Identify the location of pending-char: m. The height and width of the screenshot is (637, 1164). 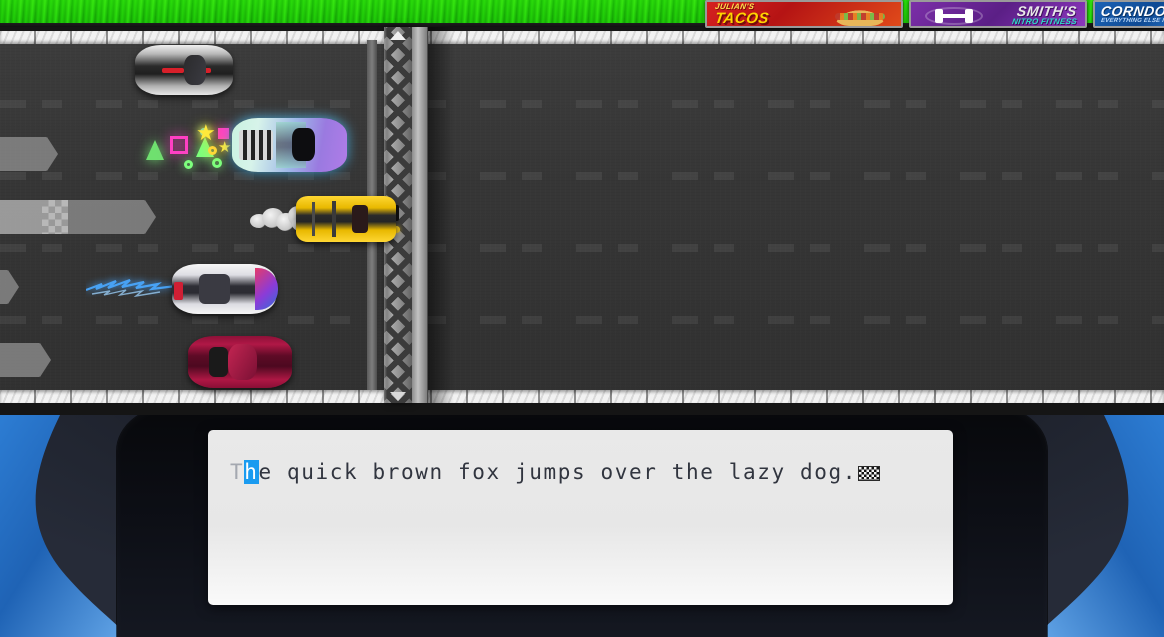
(550, 472).